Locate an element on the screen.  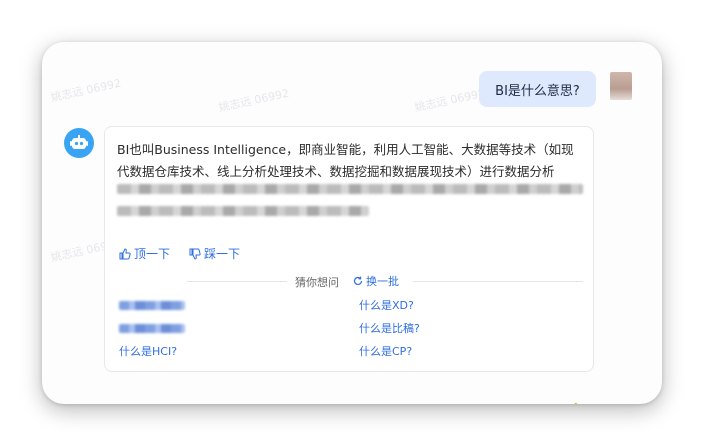
robot-icon is located at coordinates (79, 142).